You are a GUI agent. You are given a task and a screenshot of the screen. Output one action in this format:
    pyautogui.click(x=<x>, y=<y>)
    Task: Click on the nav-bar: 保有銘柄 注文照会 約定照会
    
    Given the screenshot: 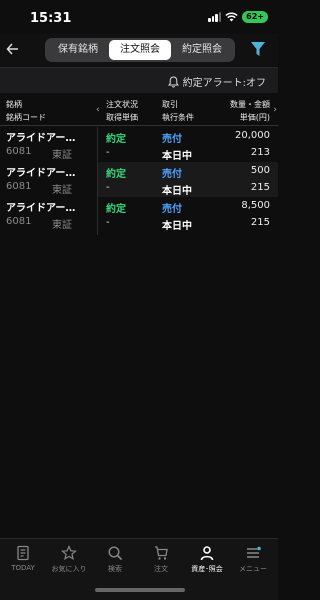 What is the action you would take?
    pyautogui.click(x=139, y=50)
    